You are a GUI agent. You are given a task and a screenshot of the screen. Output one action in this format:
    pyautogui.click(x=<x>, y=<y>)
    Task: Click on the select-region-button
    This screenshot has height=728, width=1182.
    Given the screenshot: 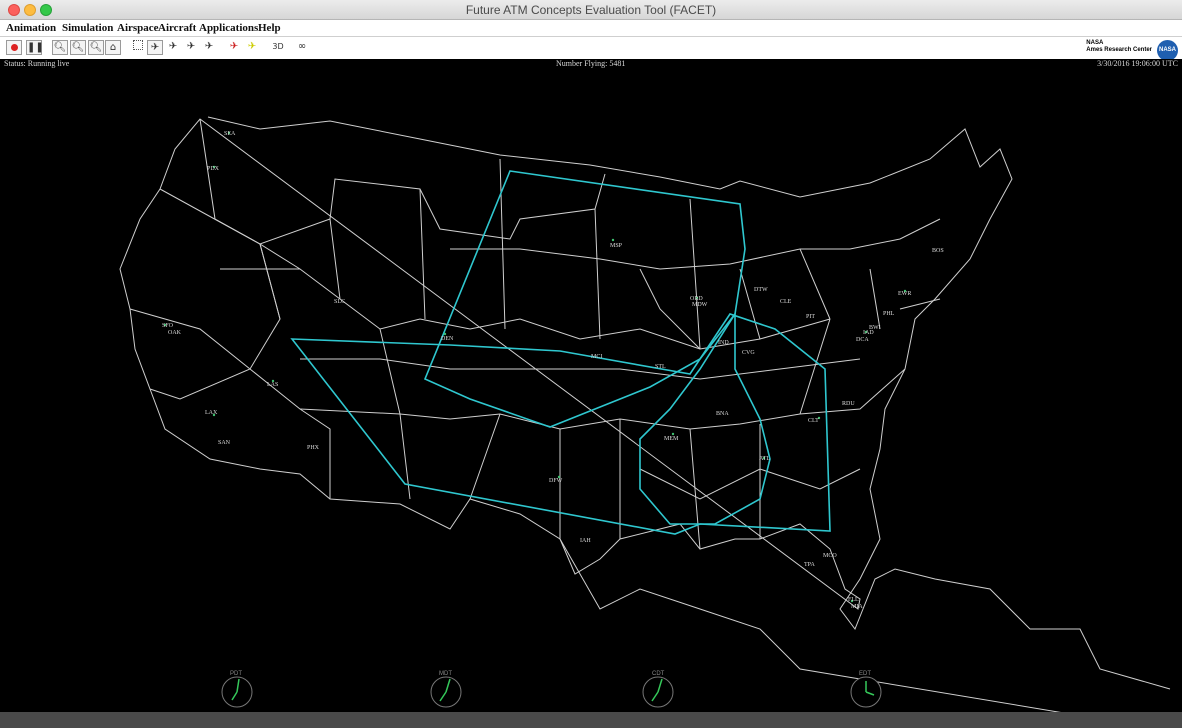 What is the action you would take?
    pyautogui.click(x=138, y=47)
    